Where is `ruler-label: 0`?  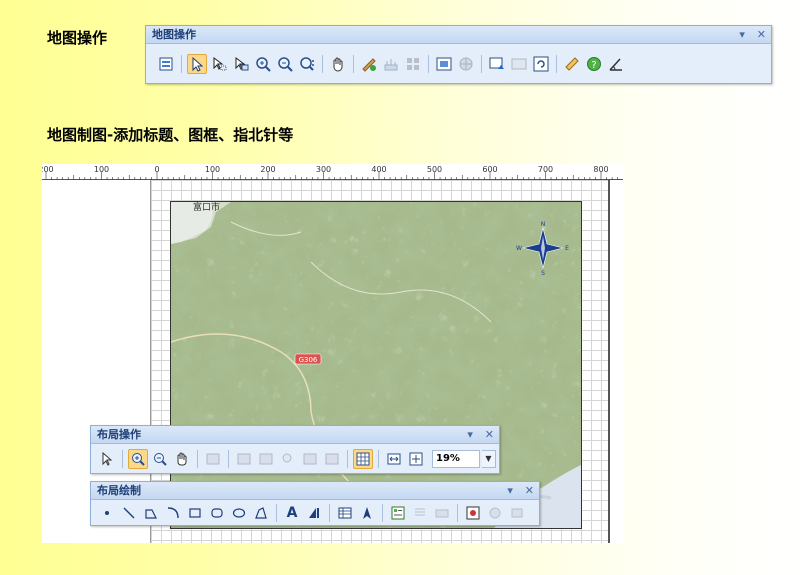
ruler-label: 0 is located at coordinates (156, 169).